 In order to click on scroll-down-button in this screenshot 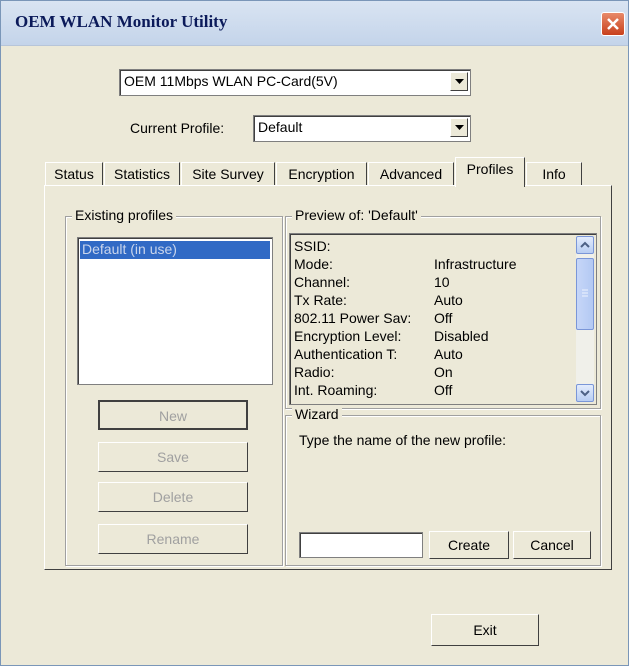, I will do `click(585, 393)`.